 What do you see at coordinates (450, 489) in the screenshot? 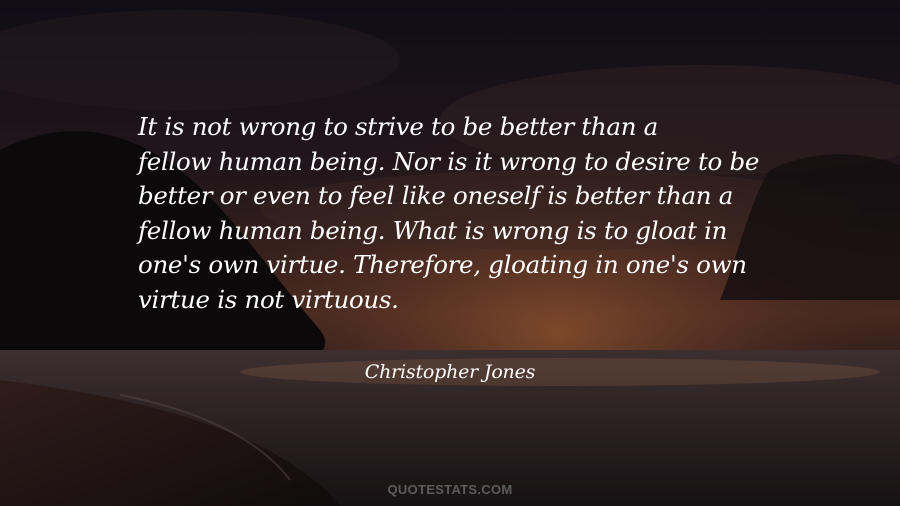
I see `site-watermark: QUOTESTATS.COM` at bounding box center [450, 489].